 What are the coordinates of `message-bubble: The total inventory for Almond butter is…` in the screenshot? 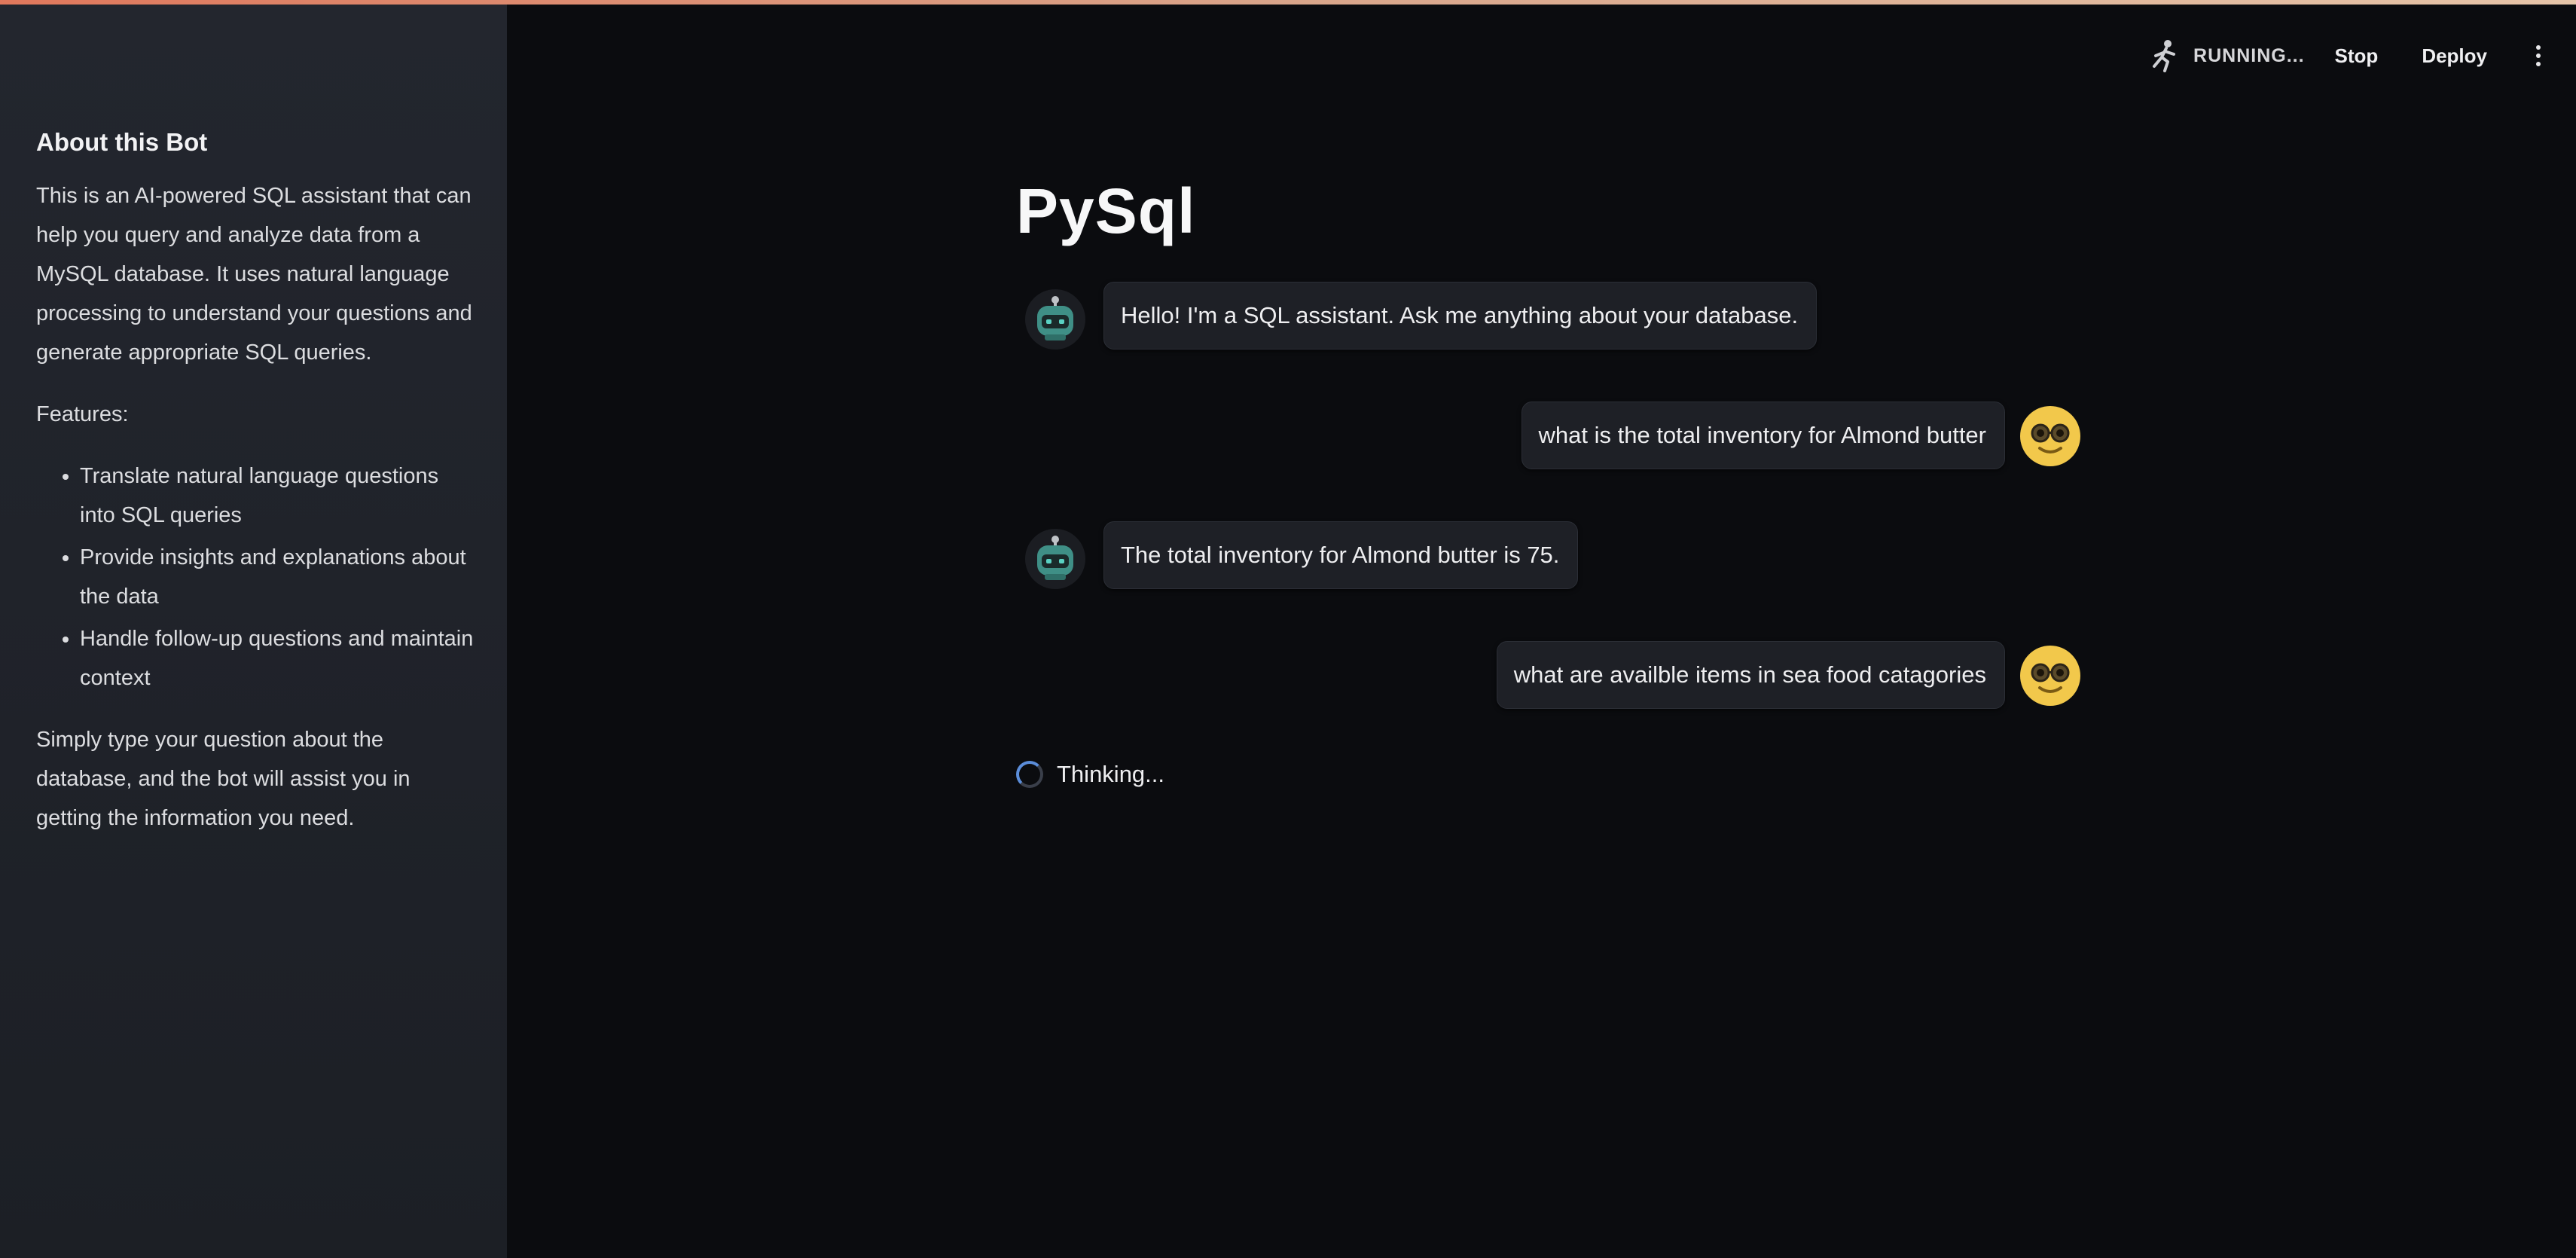 It's located at (1341, 555).